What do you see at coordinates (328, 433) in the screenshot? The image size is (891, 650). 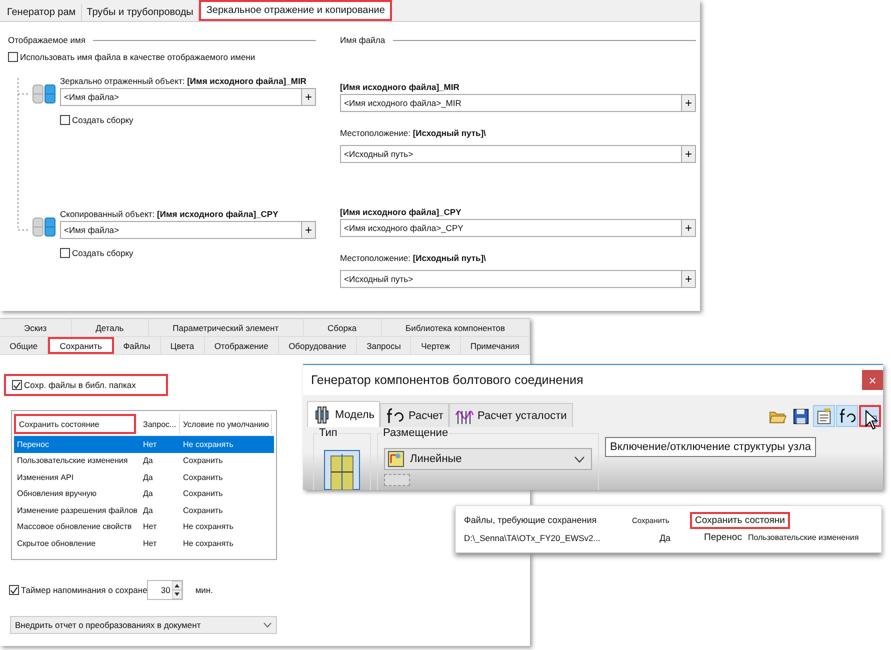 I see `group-label: Тип` at bounding box center [328, 433].